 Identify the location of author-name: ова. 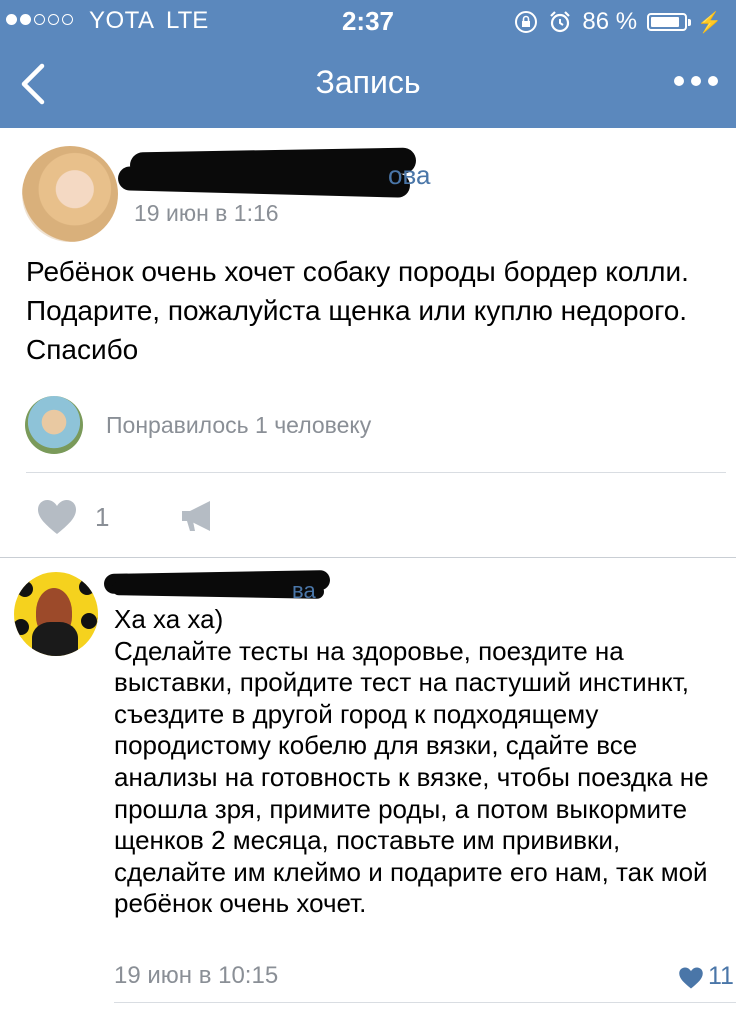
(409, 175).